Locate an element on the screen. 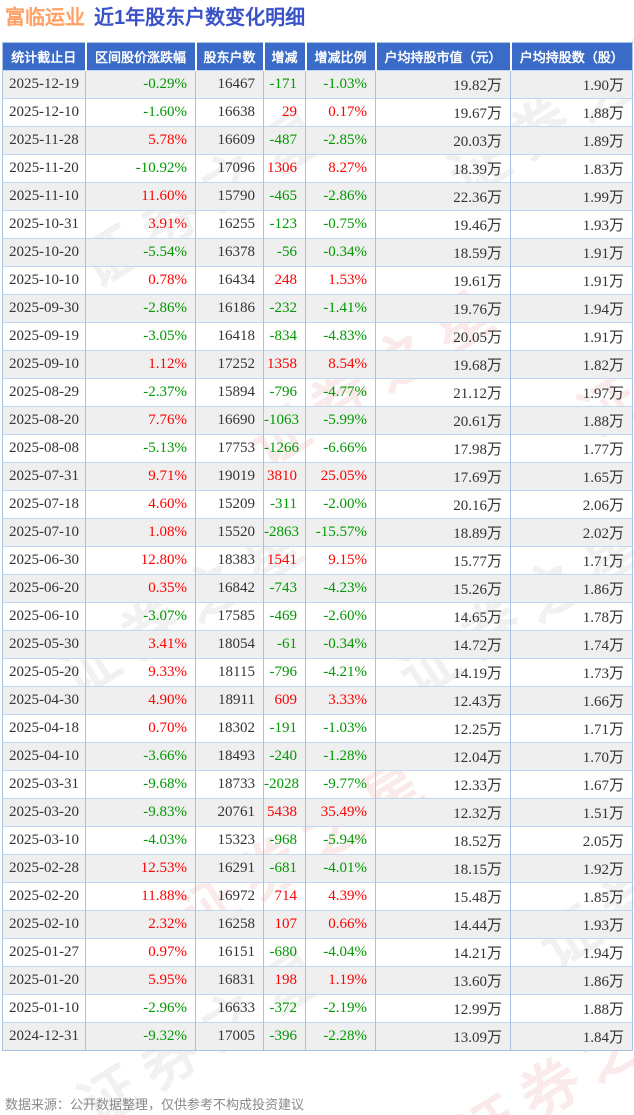  cell-avg-market-value: 17.98万 is located at coordinates (443, 448).